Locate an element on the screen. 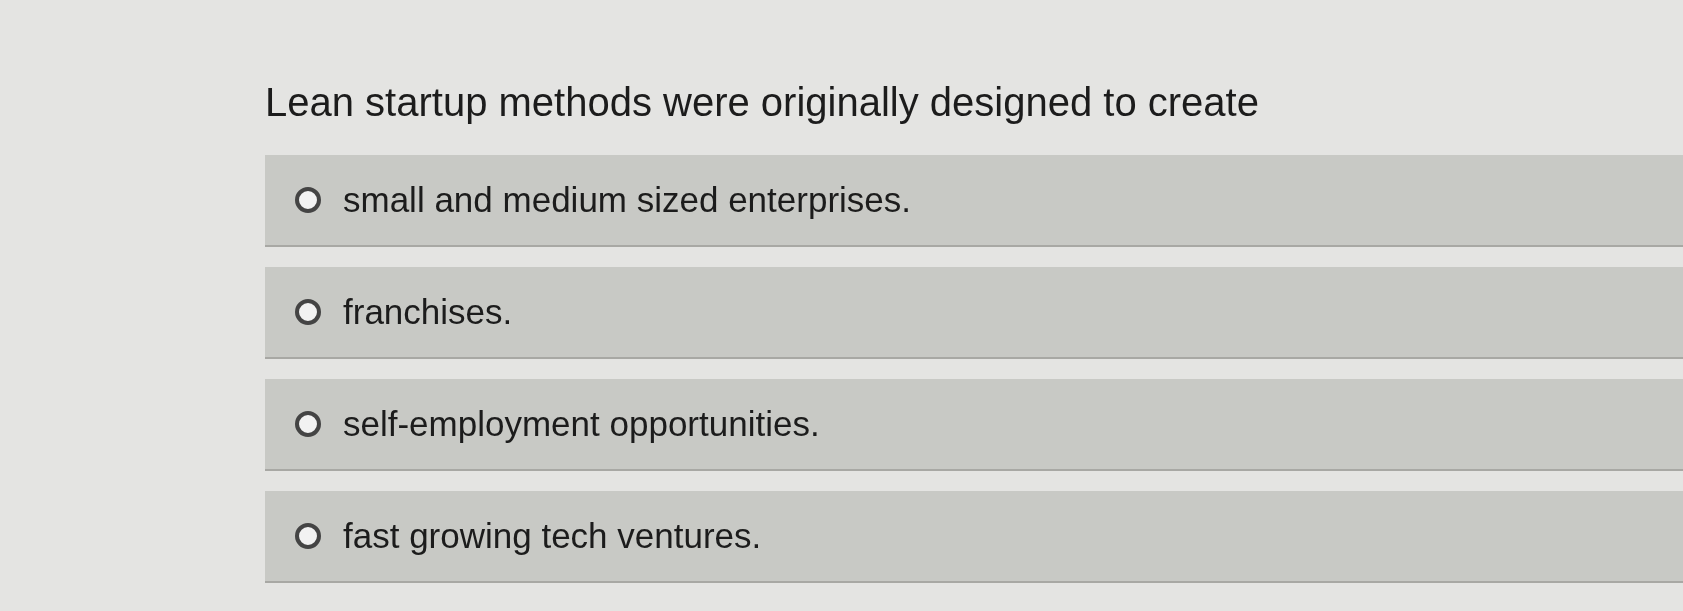 The width and height of the screenshot is (1683, 611). answer-option: small and medium sized enterprises. is located at coordinates (974, 201).